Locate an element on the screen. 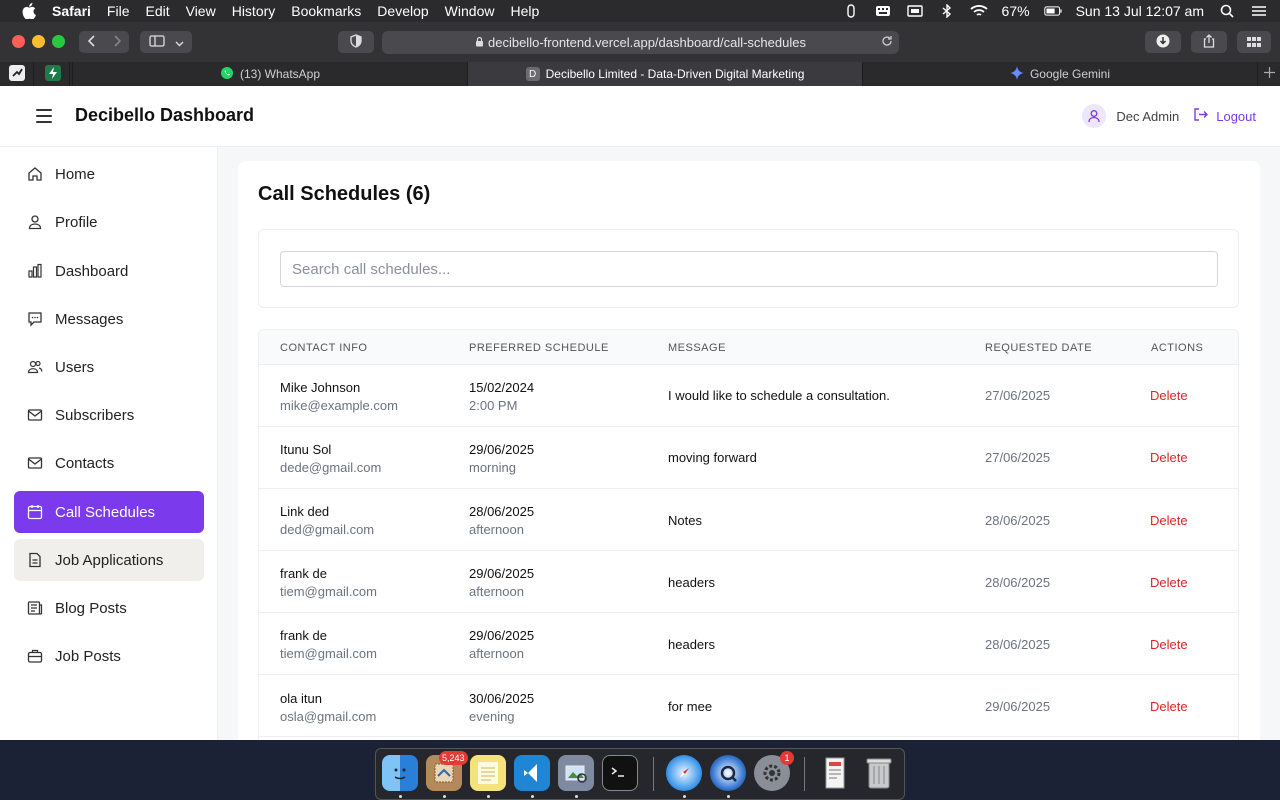 This screenshot has width=1280, height=800. apple-icon is located at coordinates (29, 11).